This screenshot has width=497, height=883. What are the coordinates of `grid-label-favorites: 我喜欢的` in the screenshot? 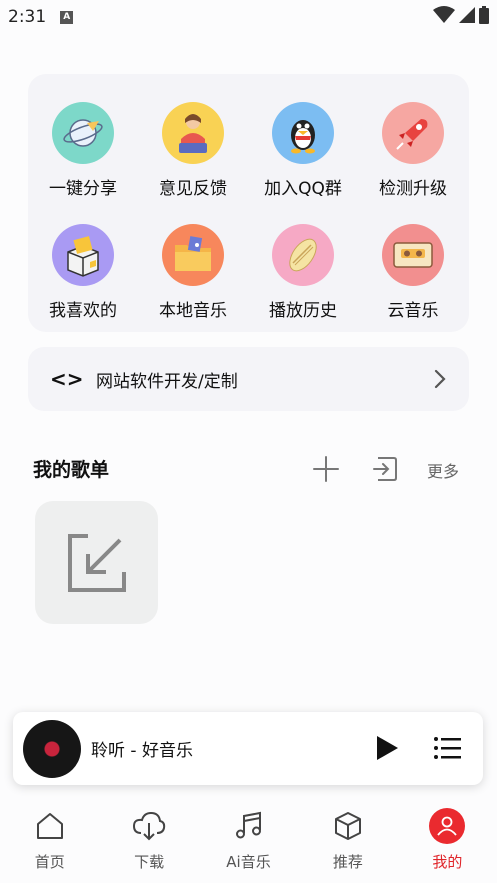 It's located at (83, 311).